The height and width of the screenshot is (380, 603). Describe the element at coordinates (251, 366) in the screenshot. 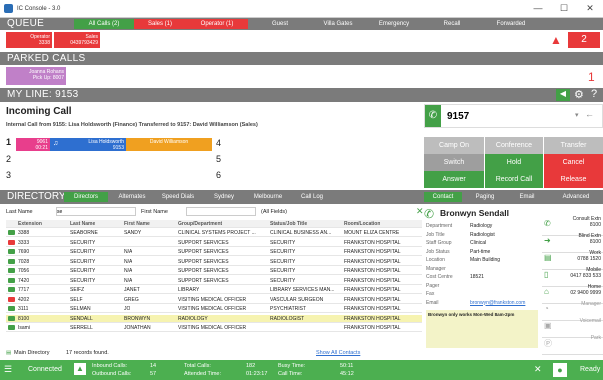

I see `total-count: 182` at that location.